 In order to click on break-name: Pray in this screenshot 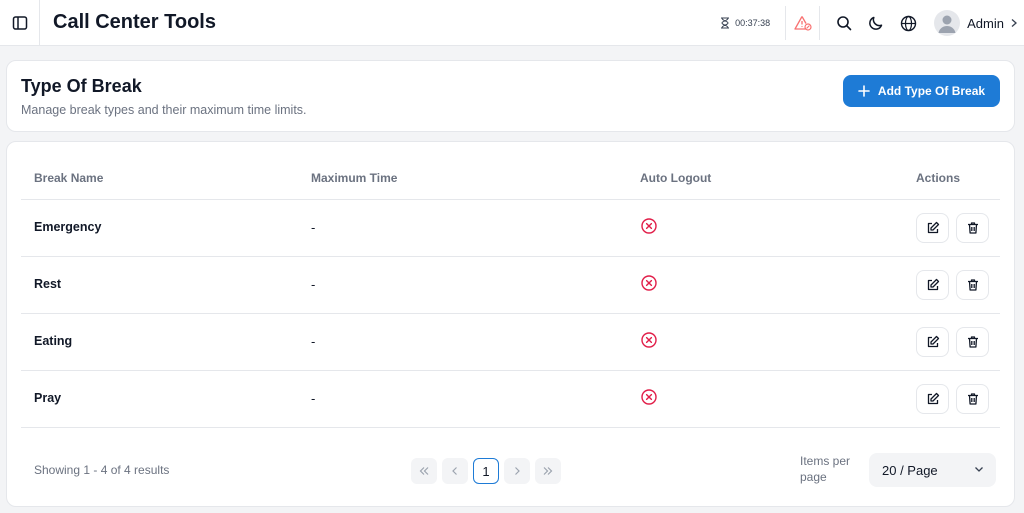, I will do `click(48, 398)`.